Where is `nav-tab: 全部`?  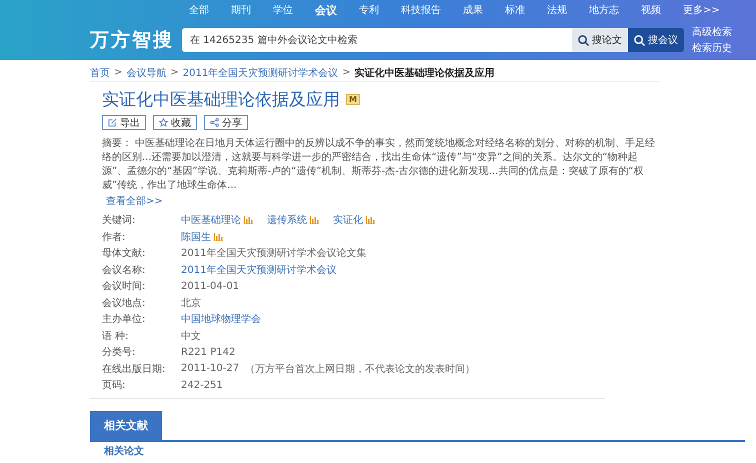
nav-tab: 全部 is located at coordinates (199, 10).